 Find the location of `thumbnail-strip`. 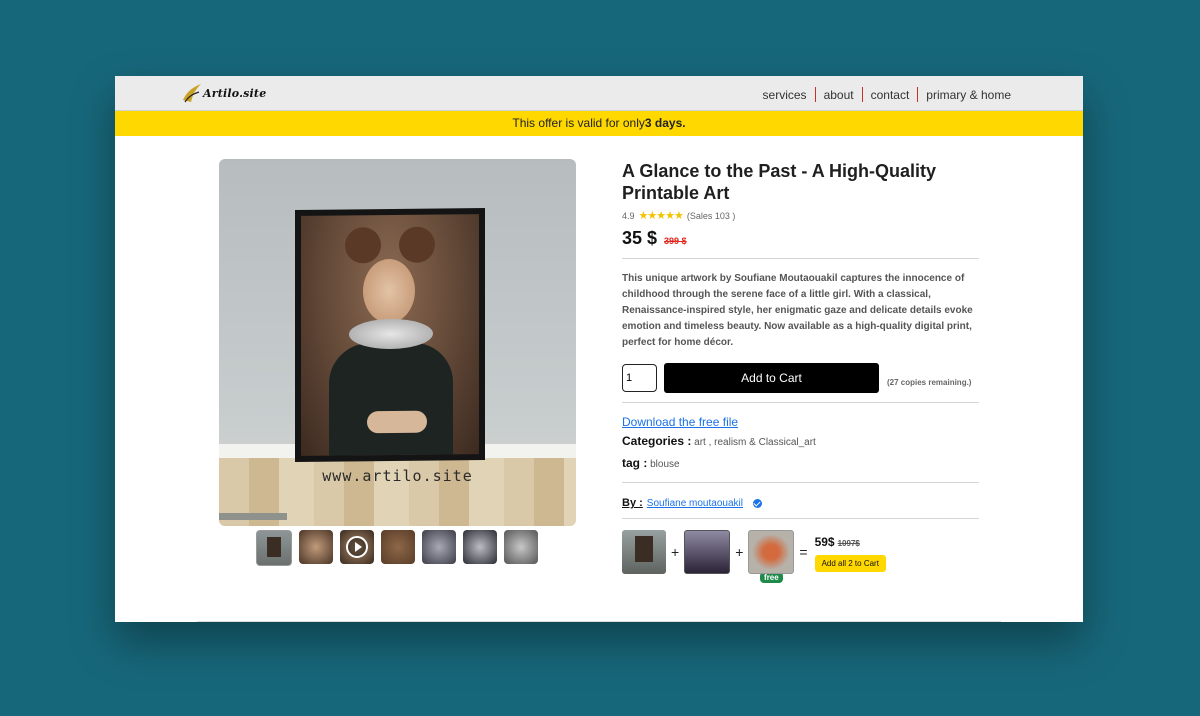

thumbnail-strip is located at coordinates (416, 548).